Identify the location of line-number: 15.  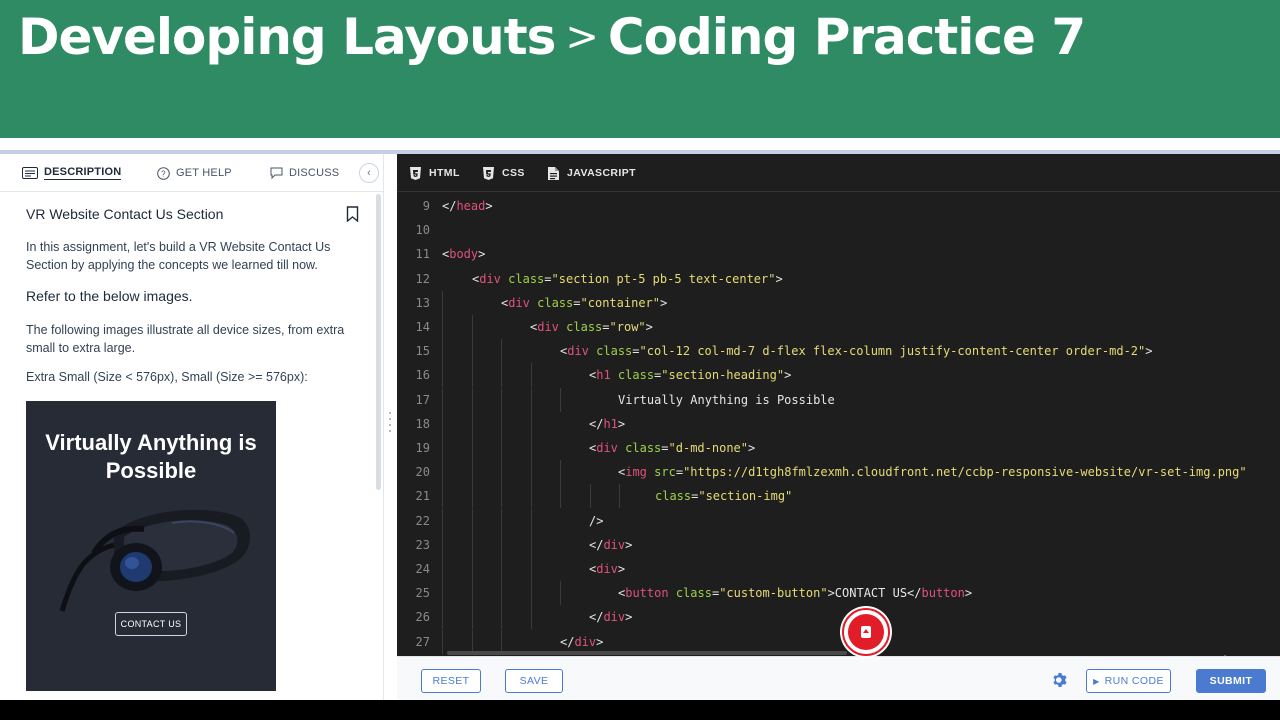
(422, 351).